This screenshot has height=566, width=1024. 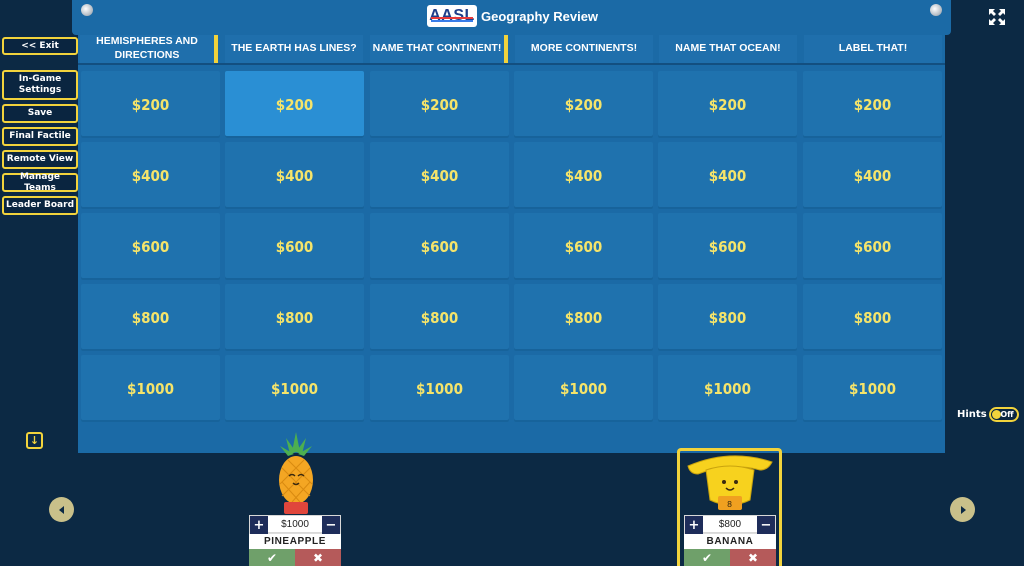 I want to click on category-header: HEMISPHERES AND DIRECTIONS, so click(x=149, y=48).